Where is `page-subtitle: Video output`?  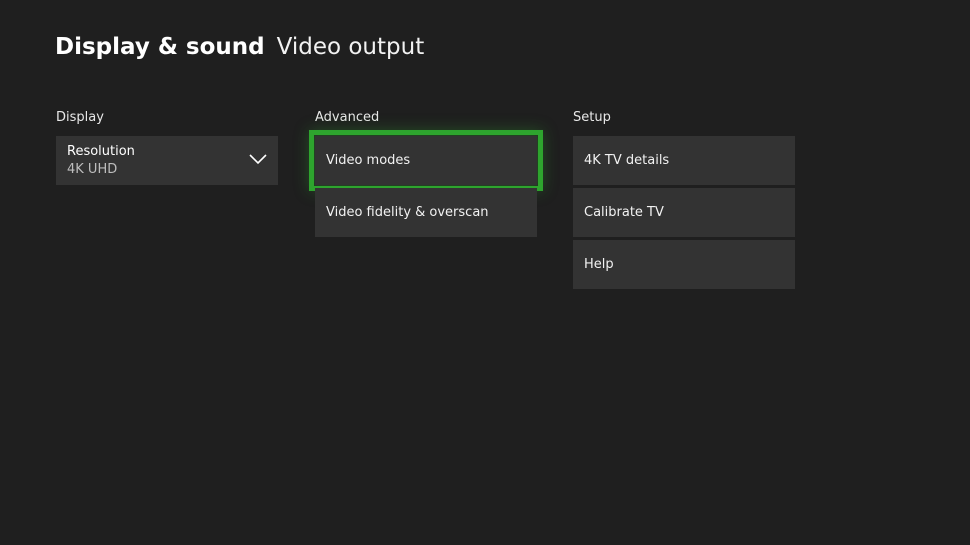
page-subtitle: Video output is located at coordinates (350, 47).